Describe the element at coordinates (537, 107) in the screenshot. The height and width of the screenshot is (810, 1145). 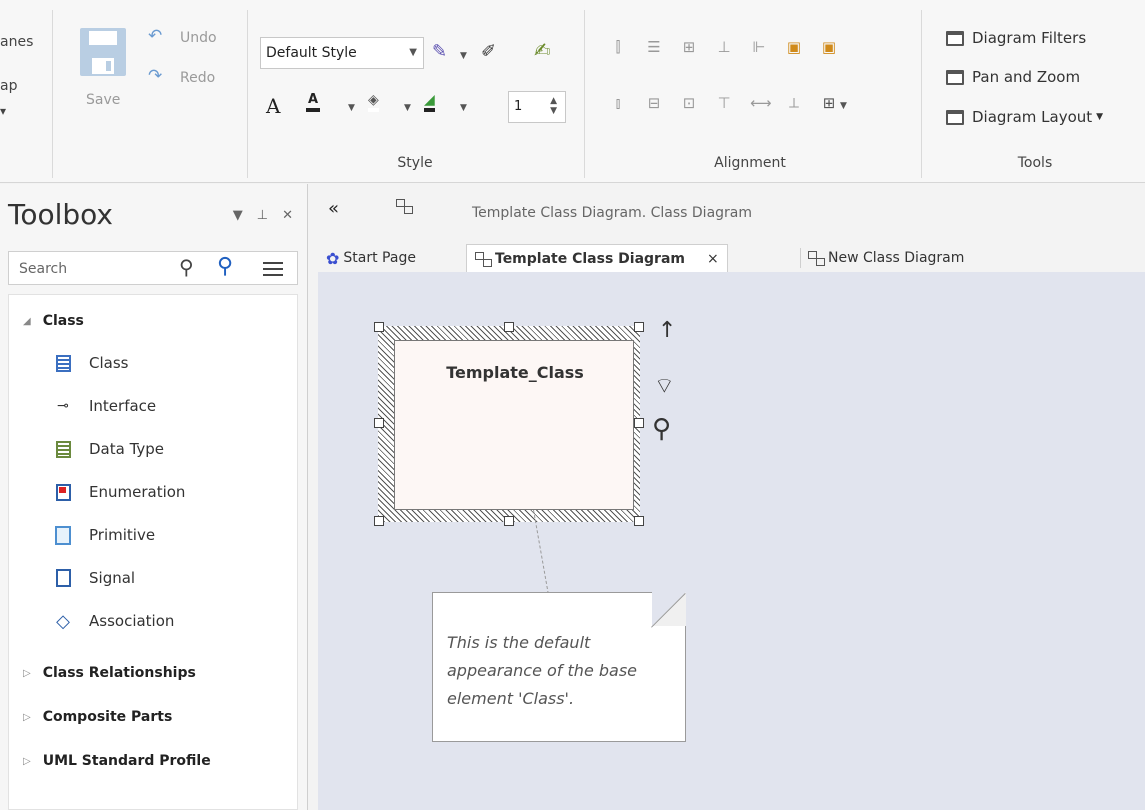
I see `line-width-spinner: 1 ▲ ▼` at that location.